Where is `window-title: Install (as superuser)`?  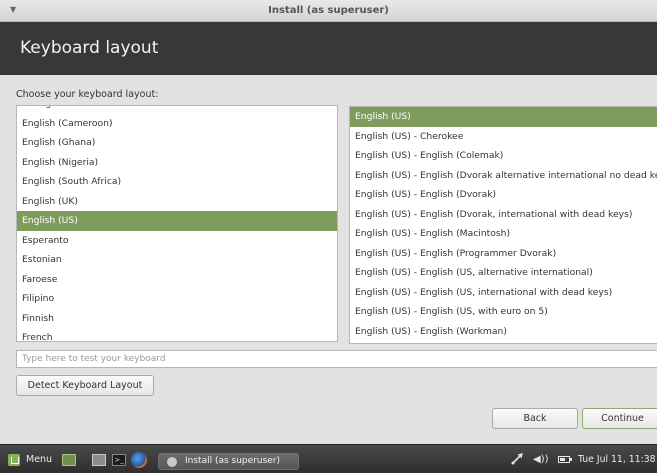
window-title: Install (as superuser) is located at coordinates (328, 10).